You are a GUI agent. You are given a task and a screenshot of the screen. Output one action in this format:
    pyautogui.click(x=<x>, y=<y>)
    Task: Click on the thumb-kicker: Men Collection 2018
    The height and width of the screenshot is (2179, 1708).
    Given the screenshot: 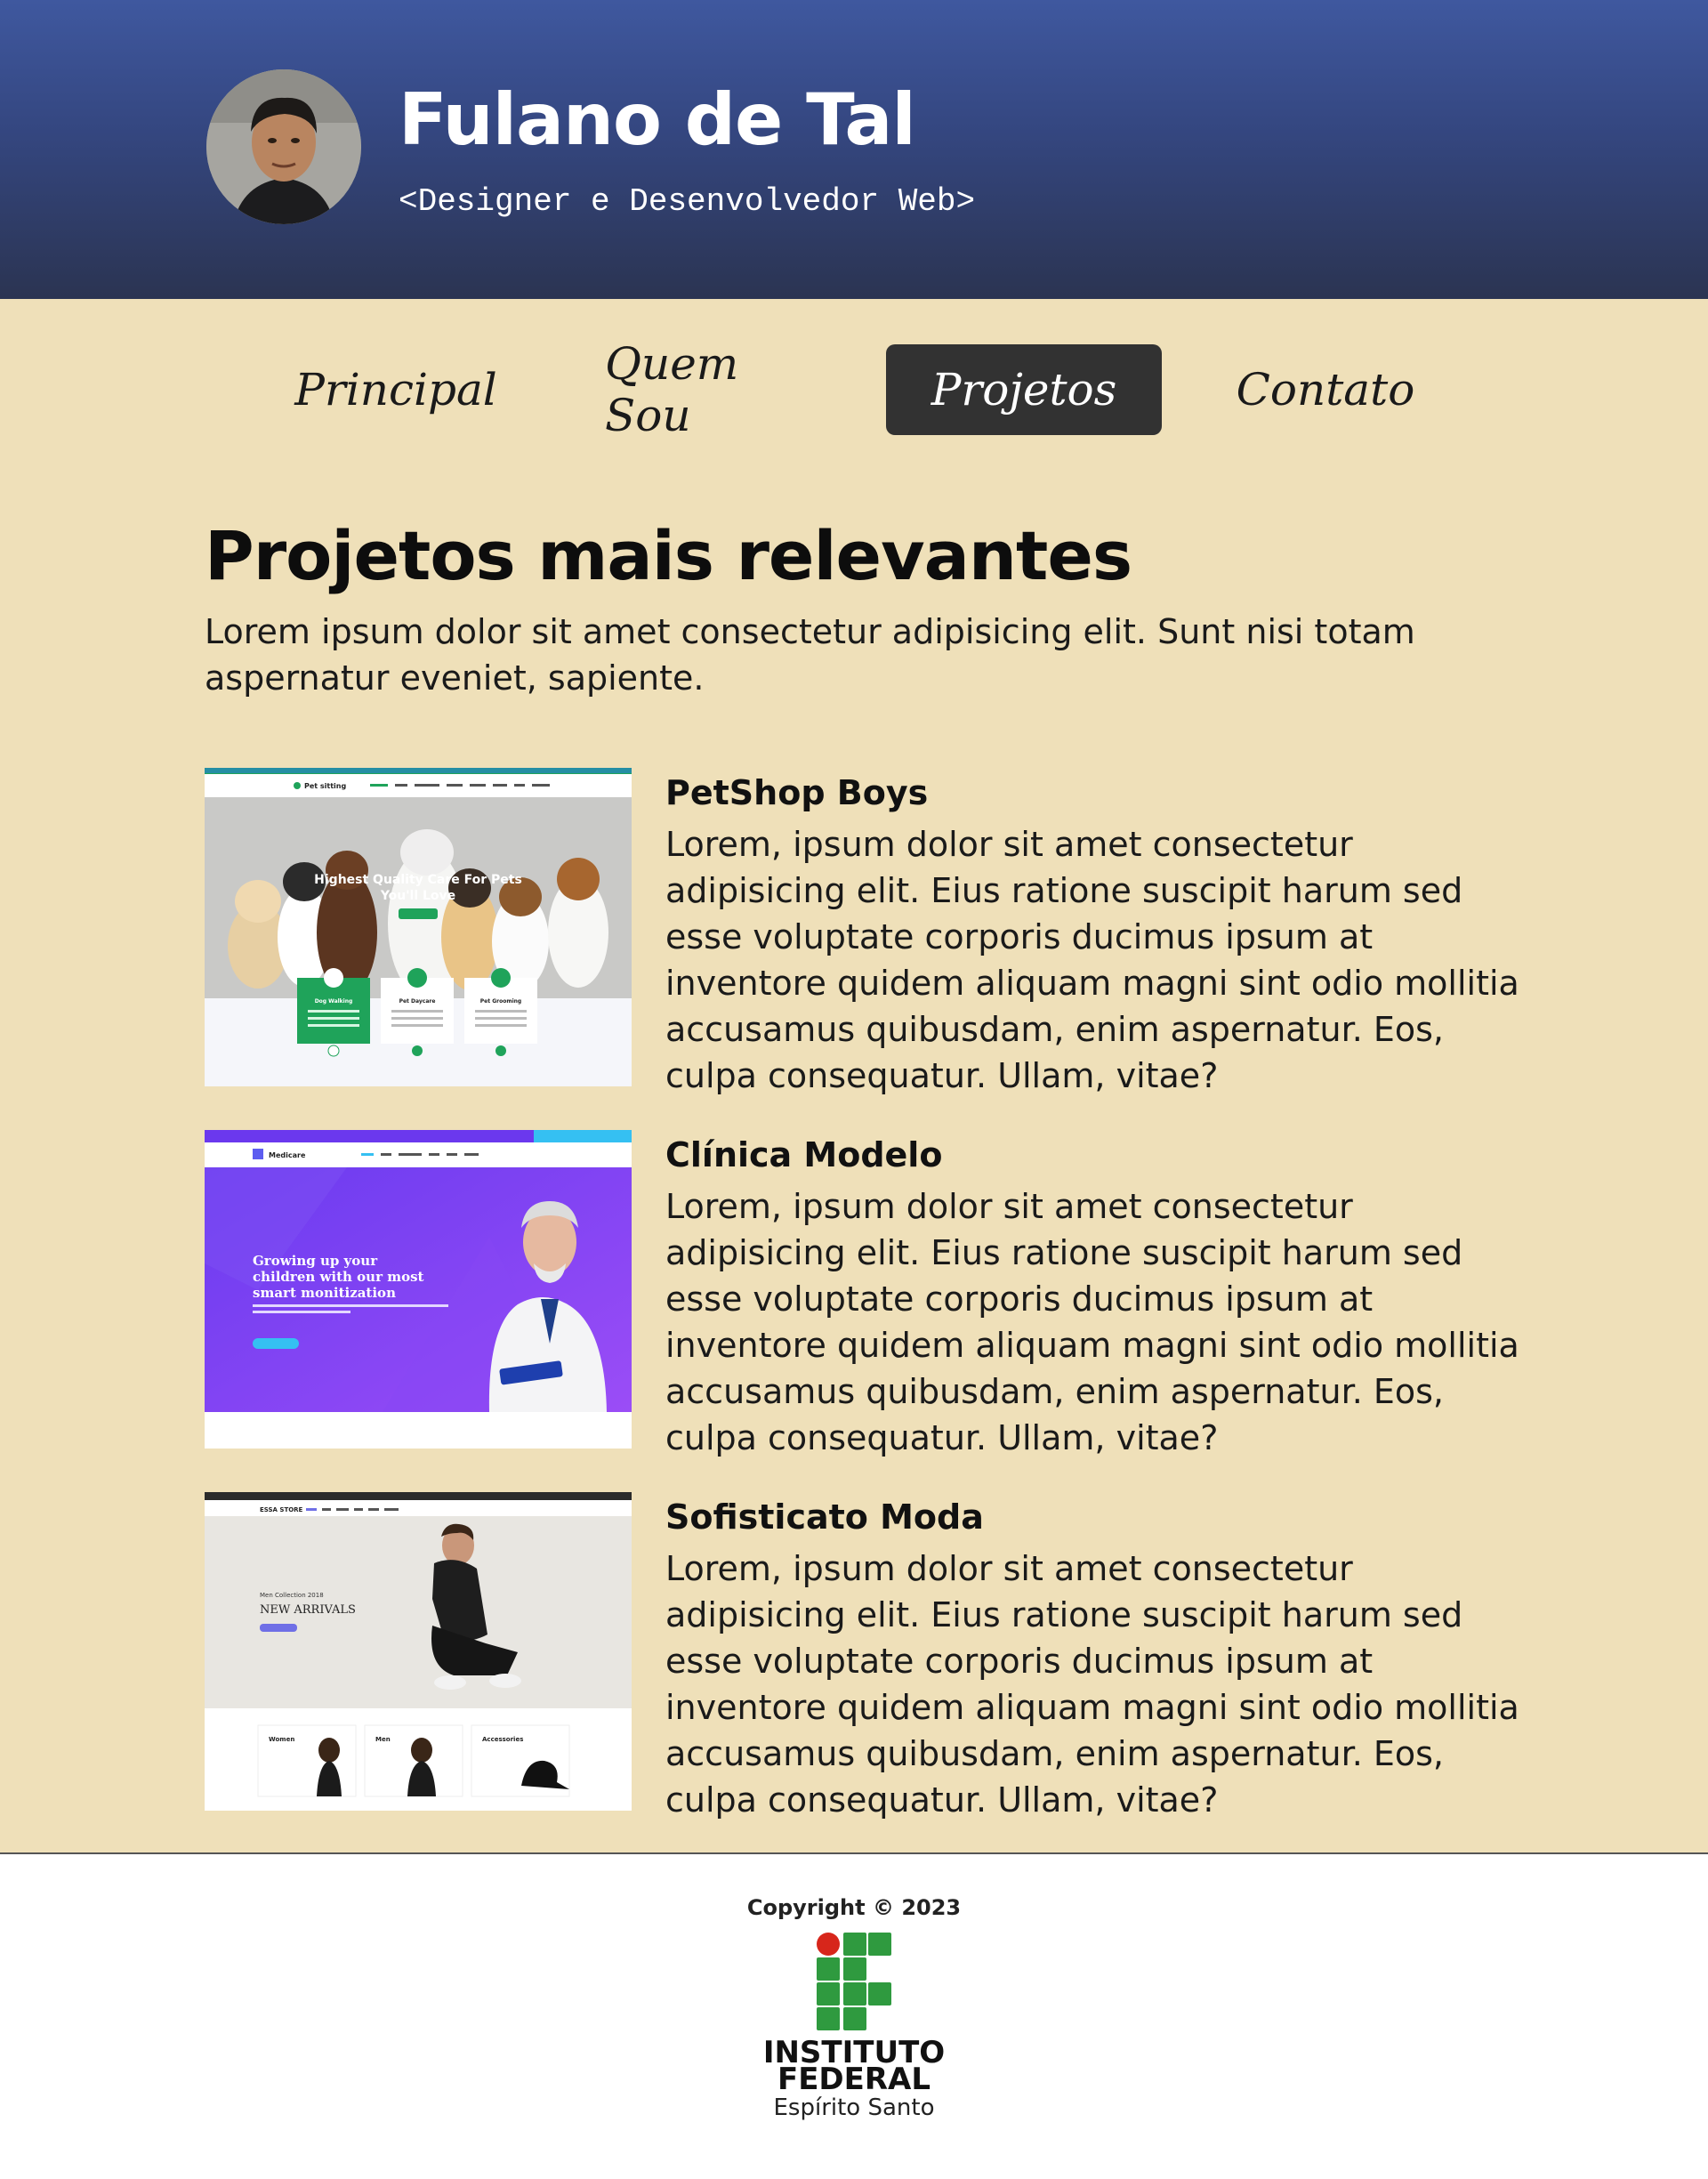 What is the action you would take?
    pyautogui.click(x=292, y=1595)
    